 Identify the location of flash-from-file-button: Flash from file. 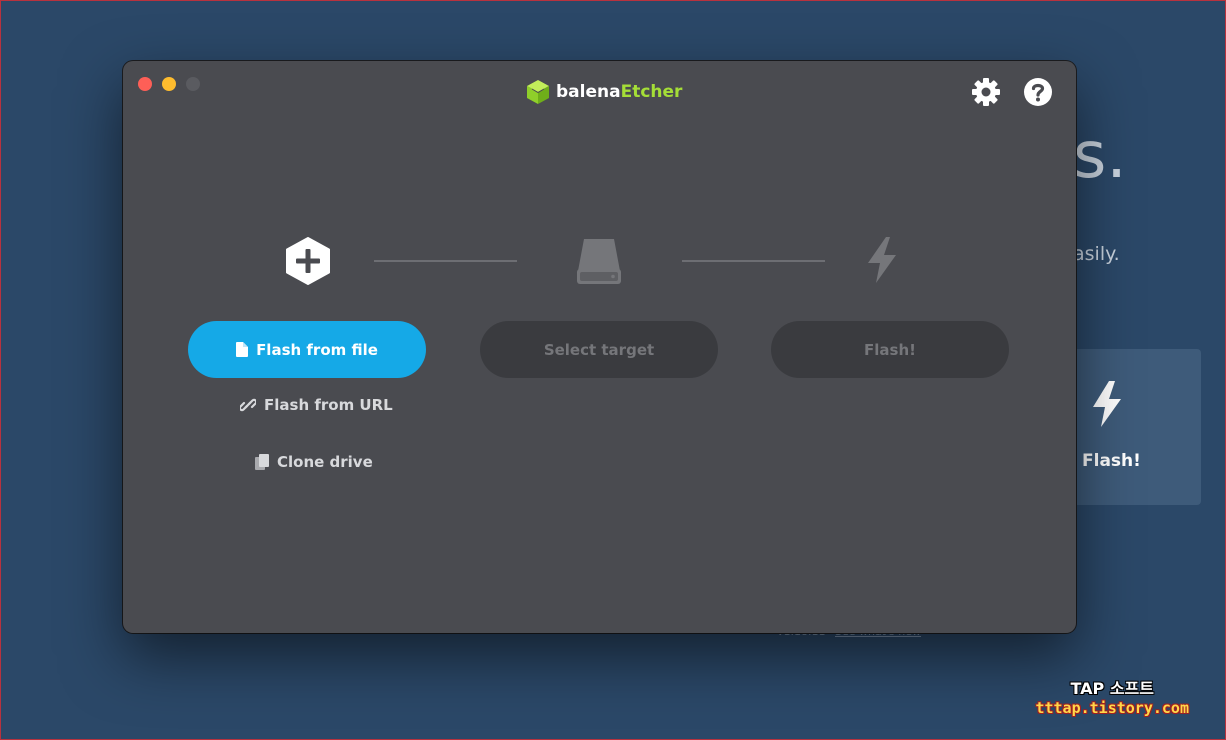
(307, 349).